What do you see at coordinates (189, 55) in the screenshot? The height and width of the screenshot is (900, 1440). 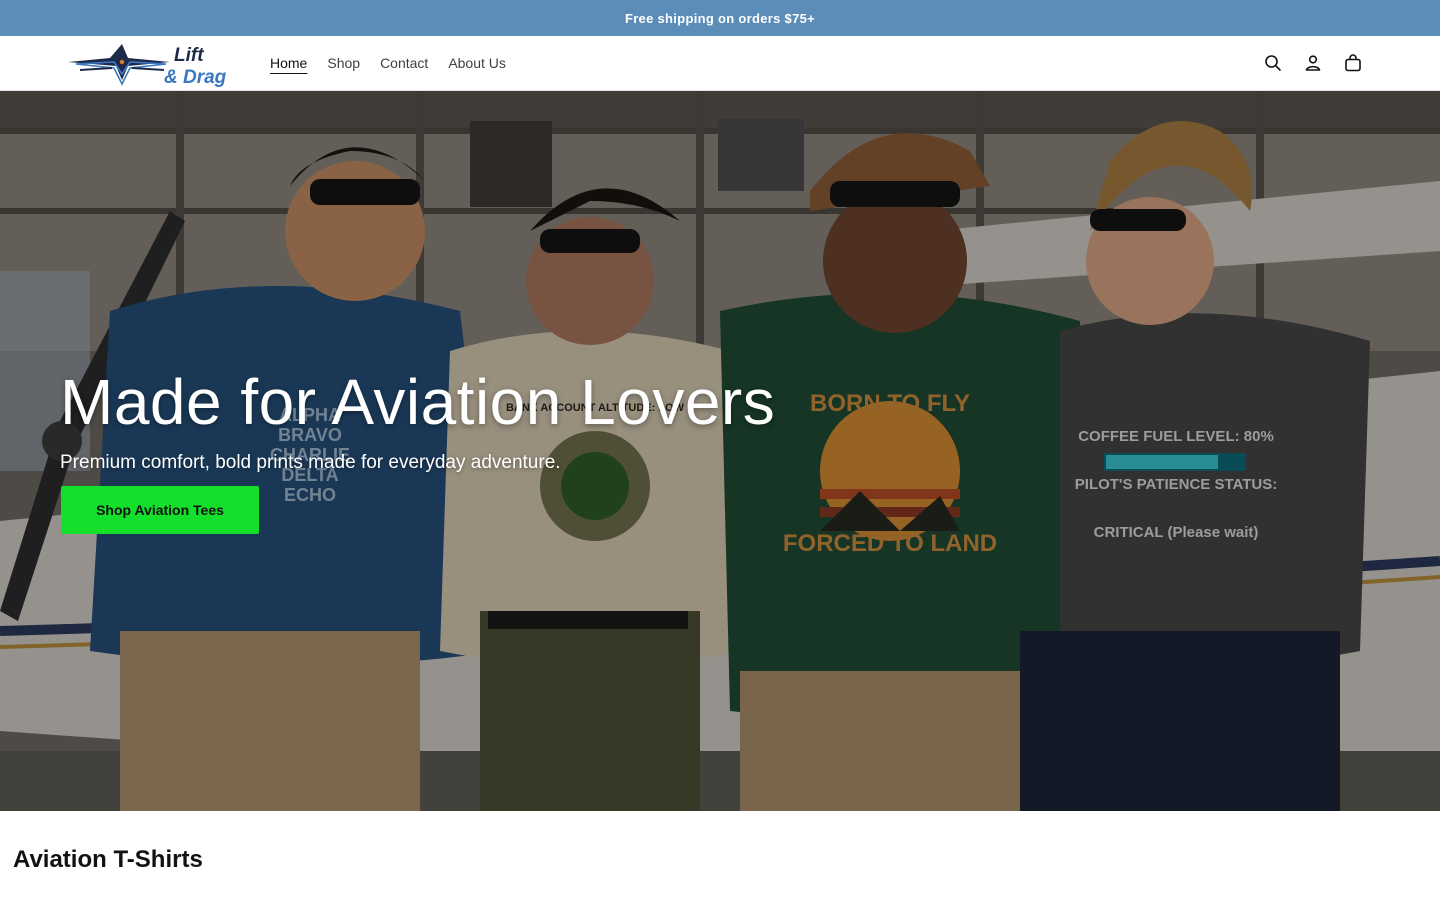 I see `brand-line1: Lift` at bounding box center [189, 55].